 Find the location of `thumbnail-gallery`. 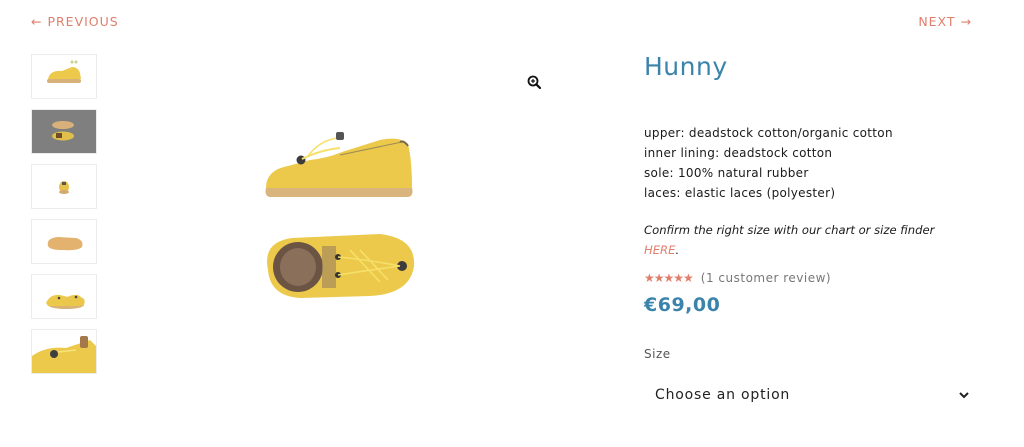

thumbnail-gallery is located at coordinates (64, 219).